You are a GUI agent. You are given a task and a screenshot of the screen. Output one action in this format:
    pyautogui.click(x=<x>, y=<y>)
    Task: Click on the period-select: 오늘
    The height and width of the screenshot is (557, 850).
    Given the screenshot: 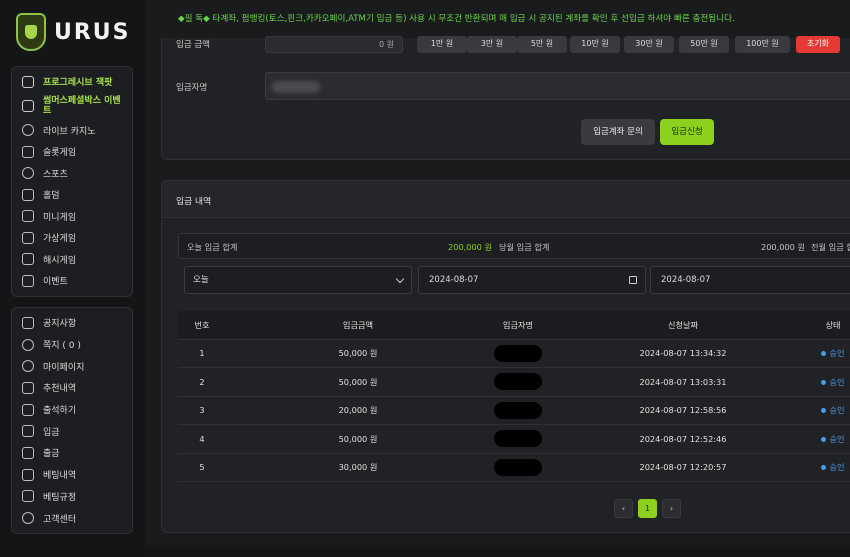 What is the action you would take?
    pyautogui.click(x=298, y=280)
    